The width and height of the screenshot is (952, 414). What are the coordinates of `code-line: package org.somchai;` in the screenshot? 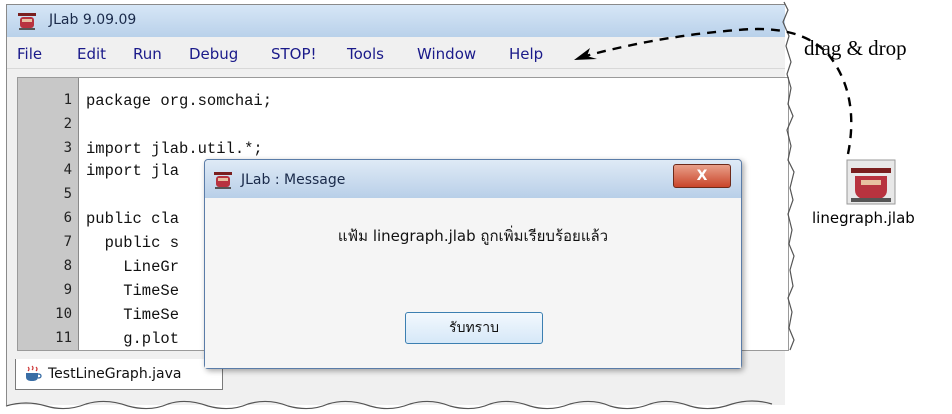 It's located at (179, 101).